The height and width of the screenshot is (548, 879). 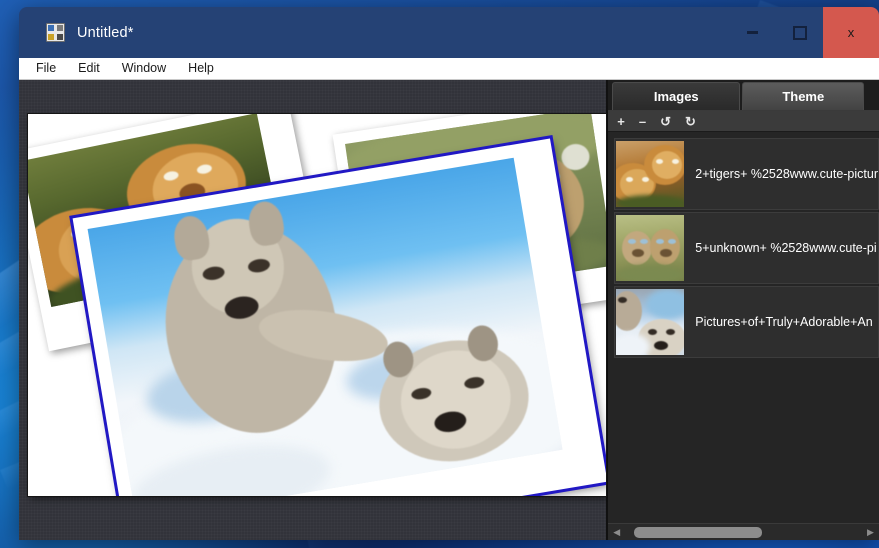 What do you see at coordinates (449, 69) in the screenshot?
I see `menu-bar: File Edit Window Help` at bounding box center [449, 69].